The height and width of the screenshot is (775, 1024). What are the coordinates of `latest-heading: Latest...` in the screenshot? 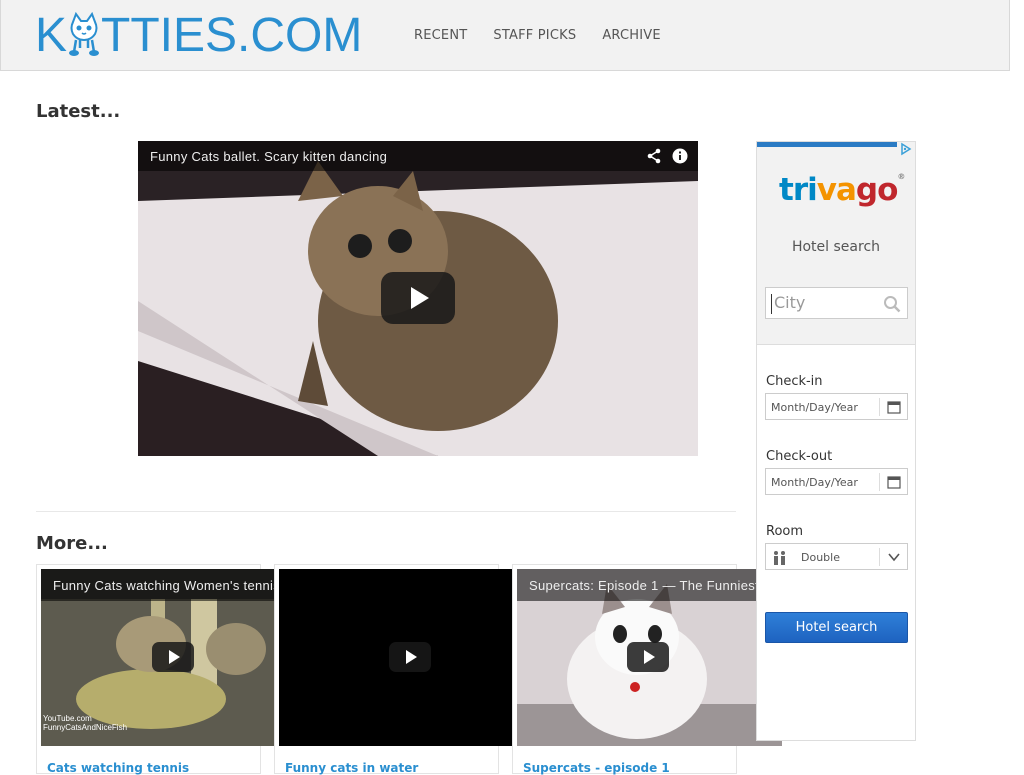 It's located at (78, 111).